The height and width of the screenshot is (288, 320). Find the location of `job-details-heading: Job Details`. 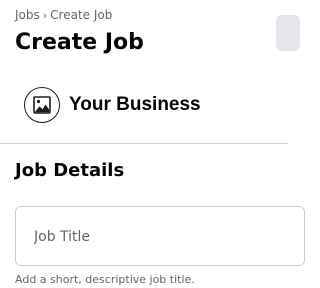

job-details-heading: Job Details is located at coordinates (70, 170).